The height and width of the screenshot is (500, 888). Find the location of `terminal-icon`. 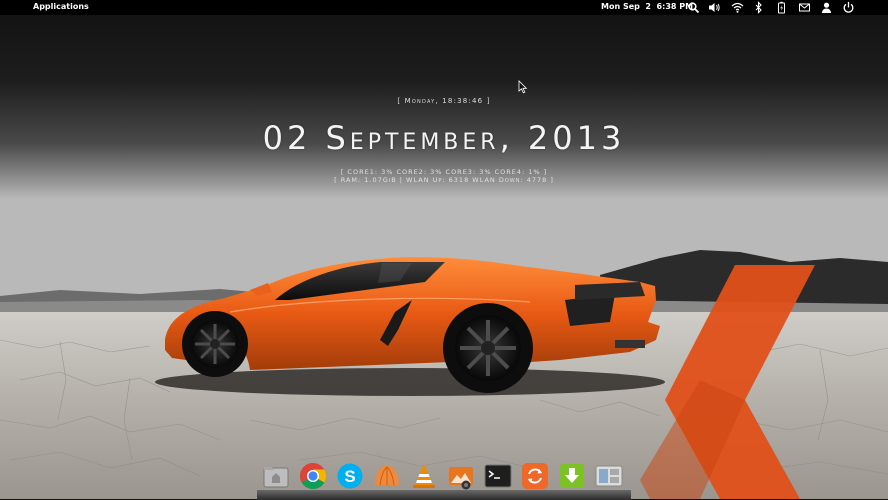

terminal-icon is located at coordinates (498, 476).